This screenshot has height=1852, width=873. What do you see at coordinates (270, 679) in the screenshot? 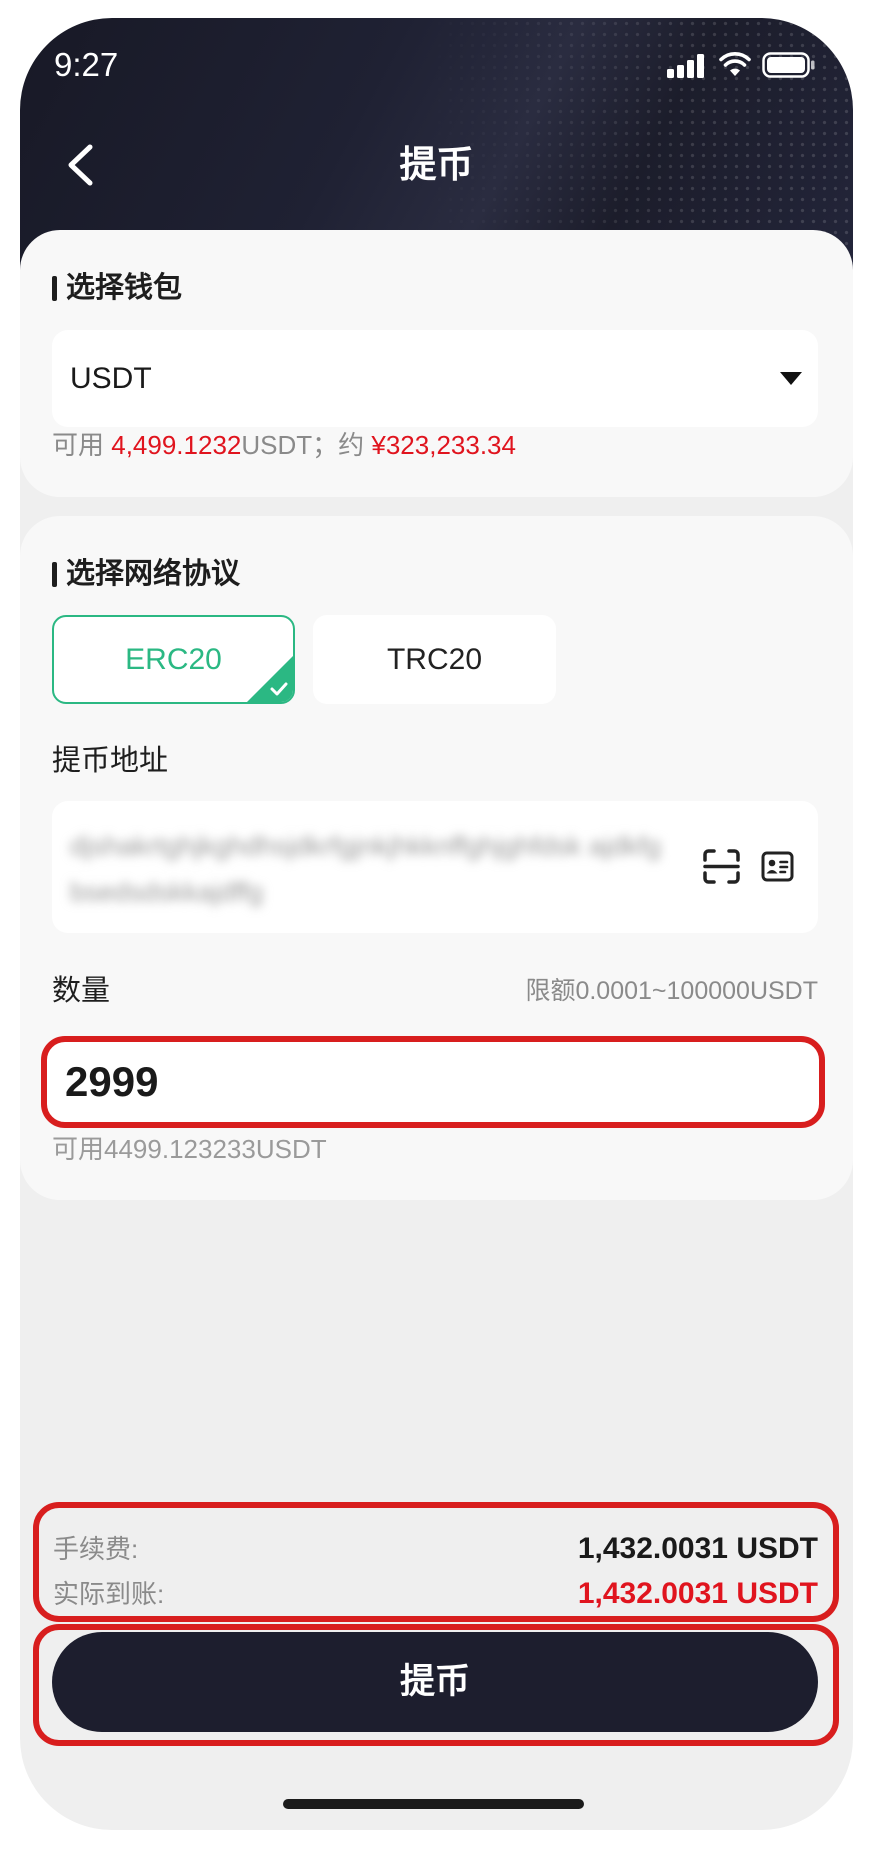
I see `selected-corner` at bounding box center [270, 679].